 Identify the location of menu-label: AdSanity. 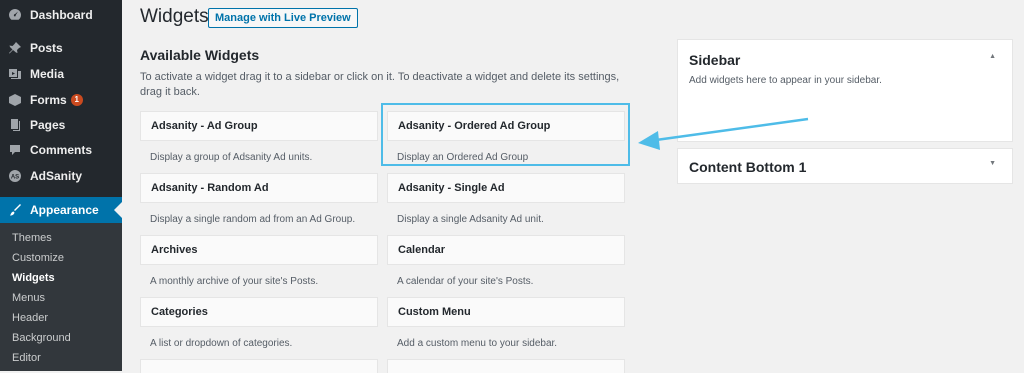
(56, 176).